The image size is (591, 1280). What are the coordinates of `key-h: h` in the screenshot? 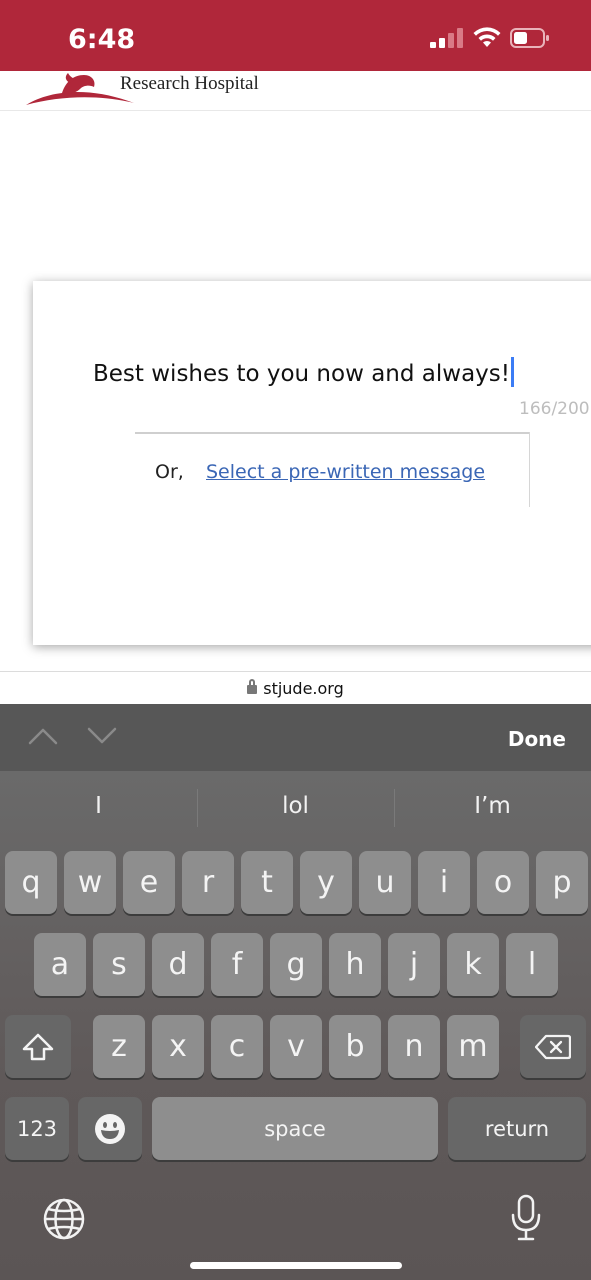 It's located at (355, 964).